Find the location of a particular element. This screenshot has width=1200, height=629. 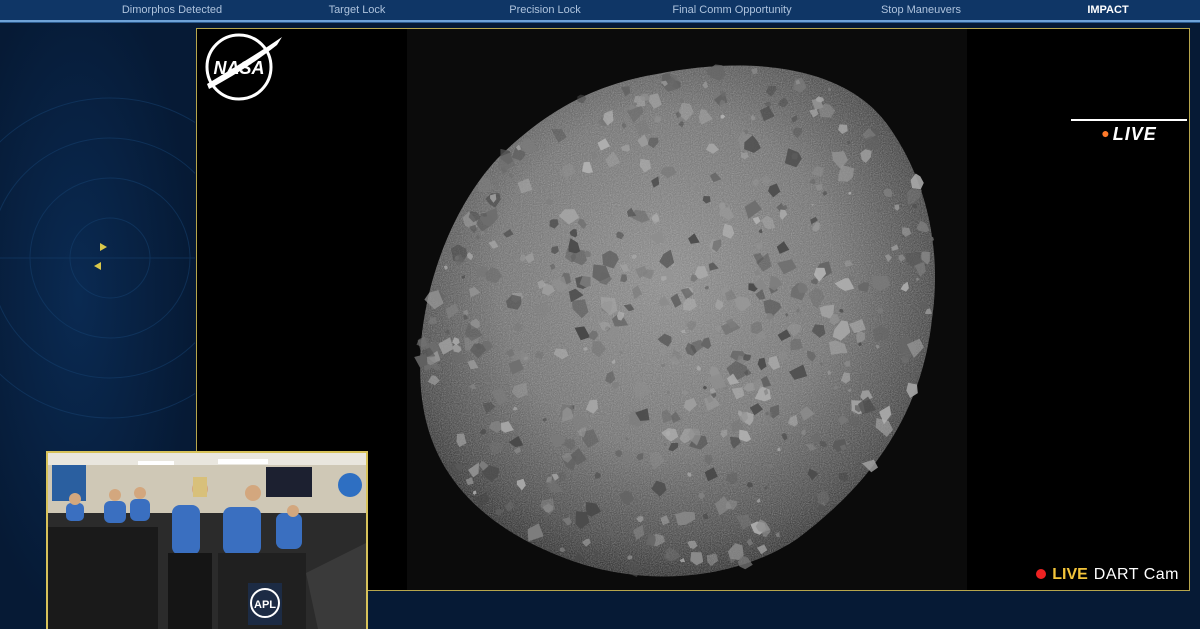

milestone-target-lock: Target Lock is located at coordinates (357, 10).